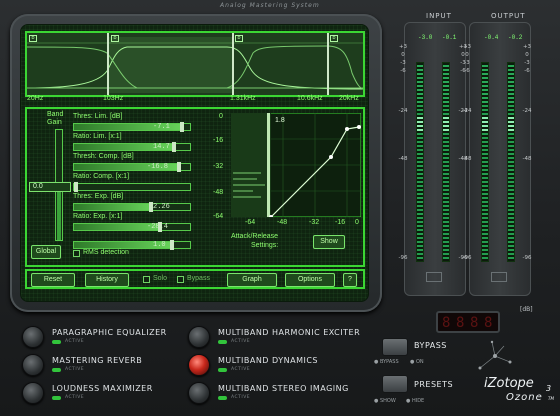 The width and height of the screenshot is (560, 416). I want to click on bypass-checkbox, so click(180, 279).